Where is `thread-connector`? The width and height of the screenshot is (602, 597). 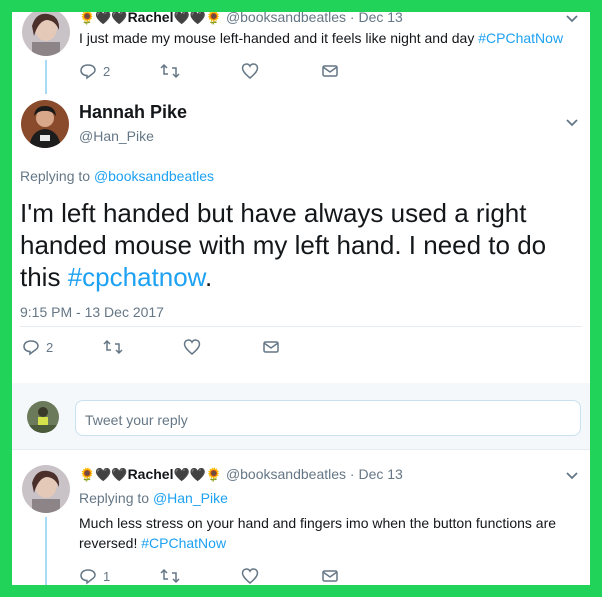
thread-connector is located at coordinates (46, 551).